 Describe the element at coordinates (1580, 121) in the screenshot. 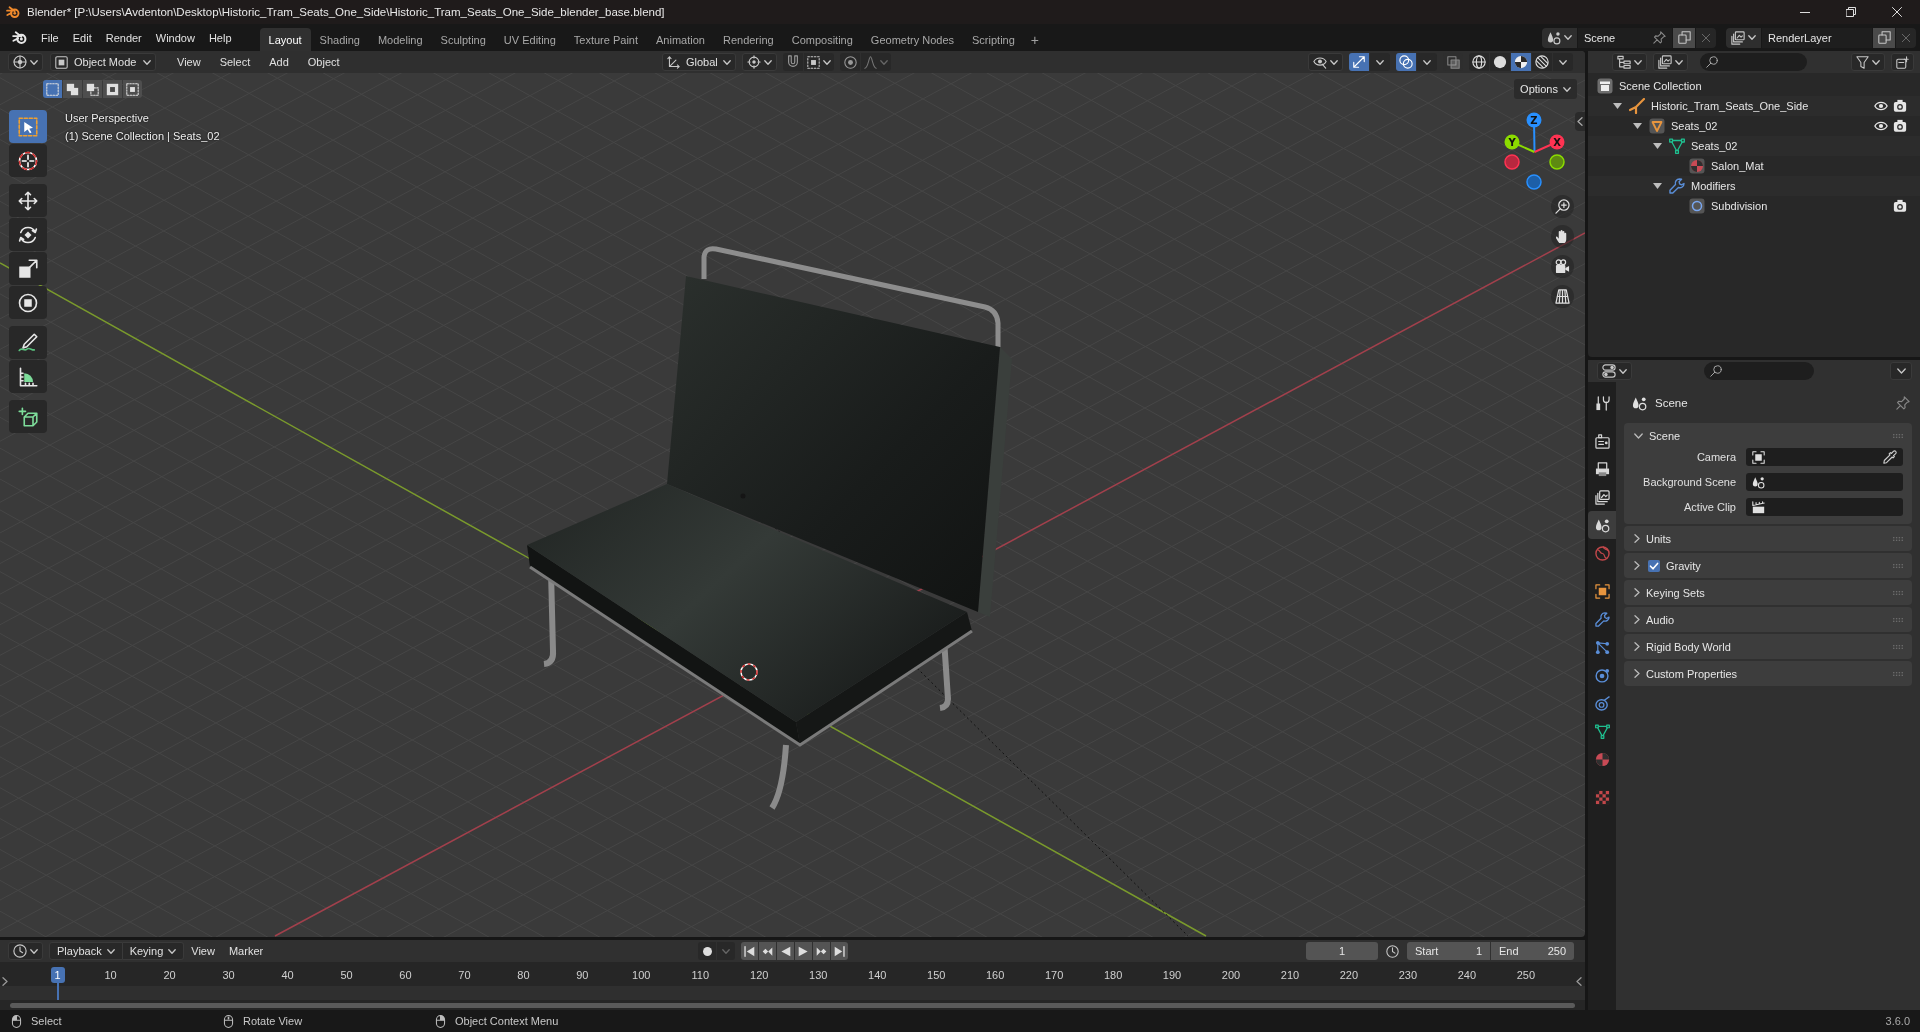

I see `sidebar-toggle` at that location.